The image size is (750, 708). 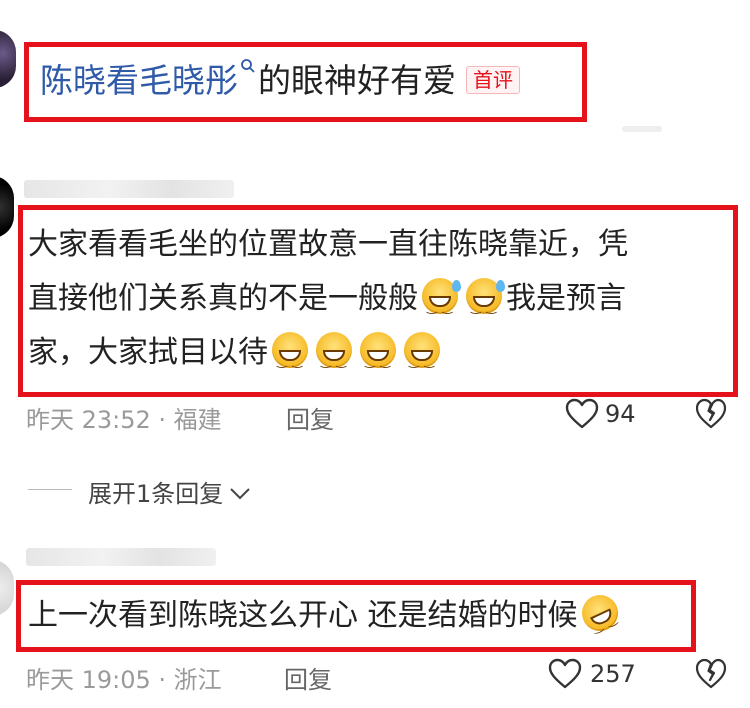 What do you see at coordinates (328, 244) in the screenshot?
I see `comment-line: 大家看看毛坐的位置故意一直往陈晓靠近，凭` at bounding box center [328, 244].